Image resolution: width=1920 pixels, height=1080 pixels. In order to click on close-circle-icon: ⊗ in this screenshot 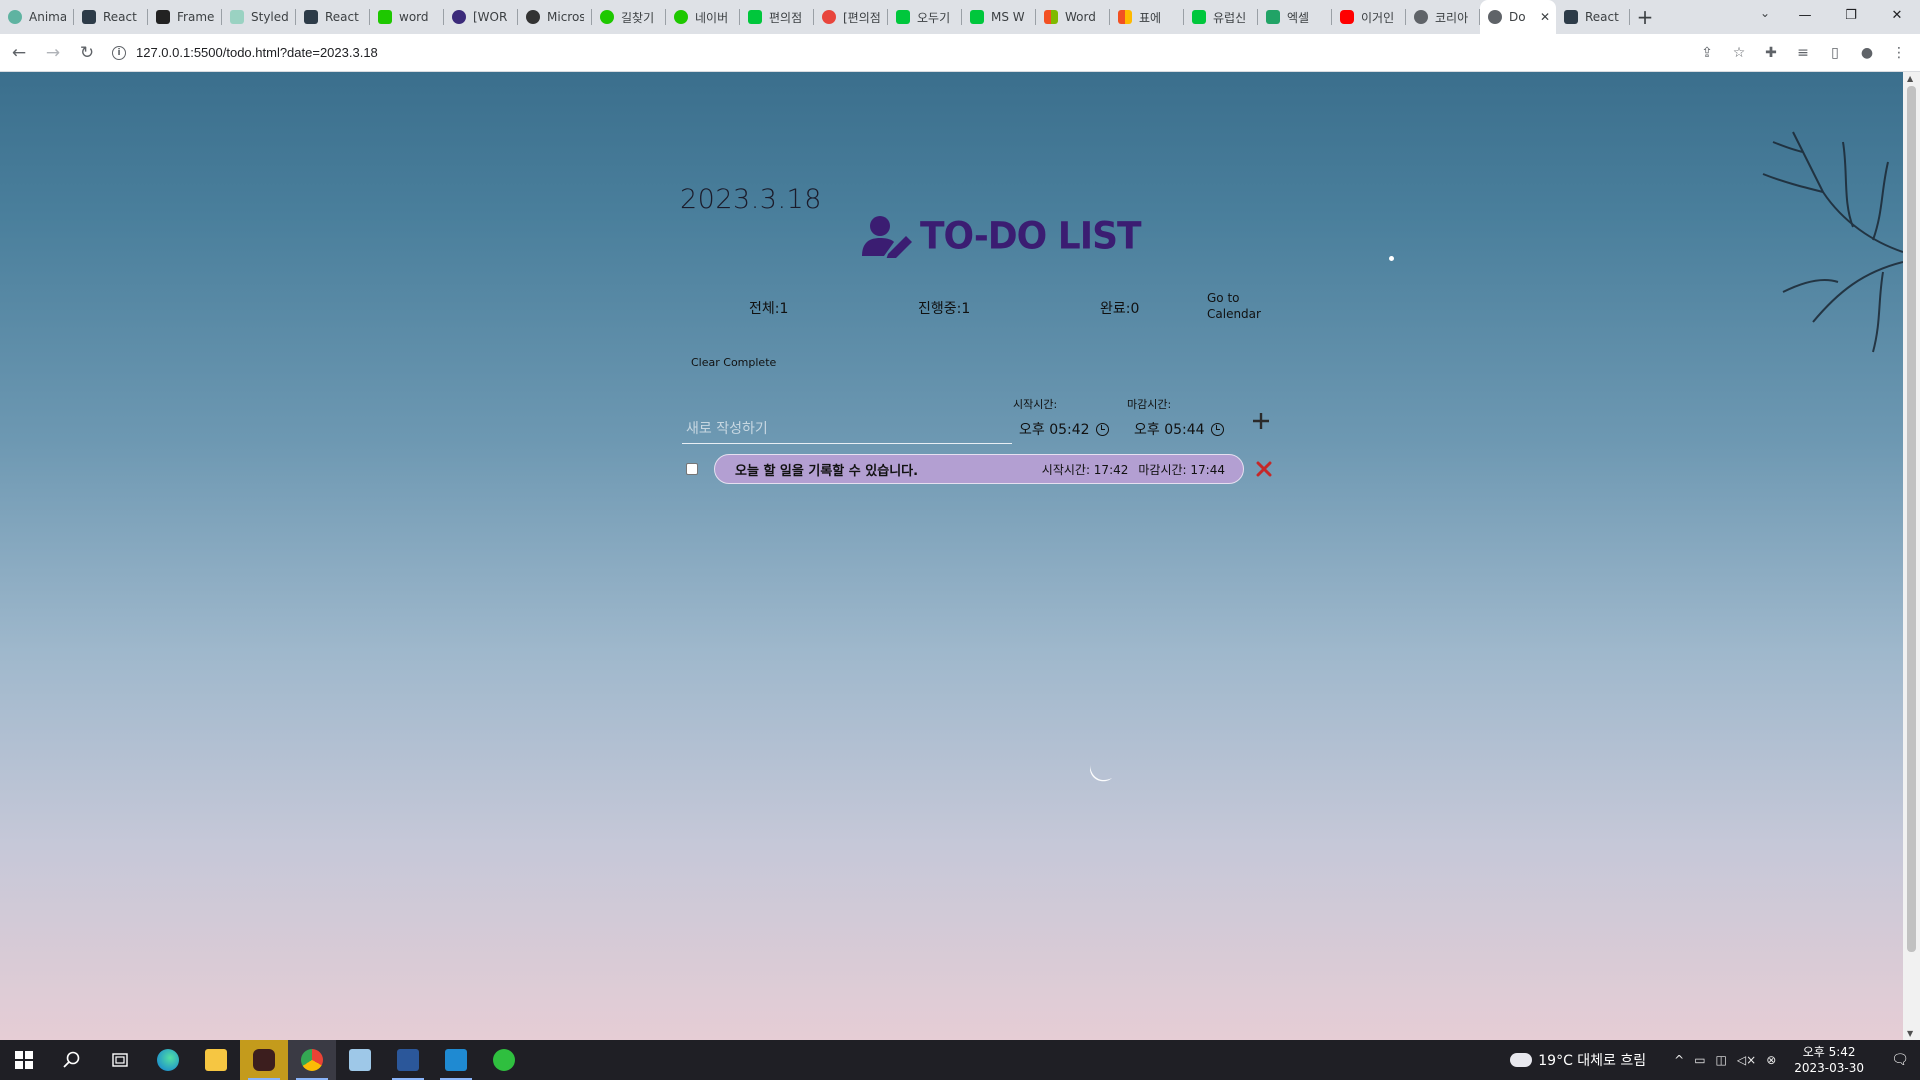, I will do `click(1771, 1060)`.